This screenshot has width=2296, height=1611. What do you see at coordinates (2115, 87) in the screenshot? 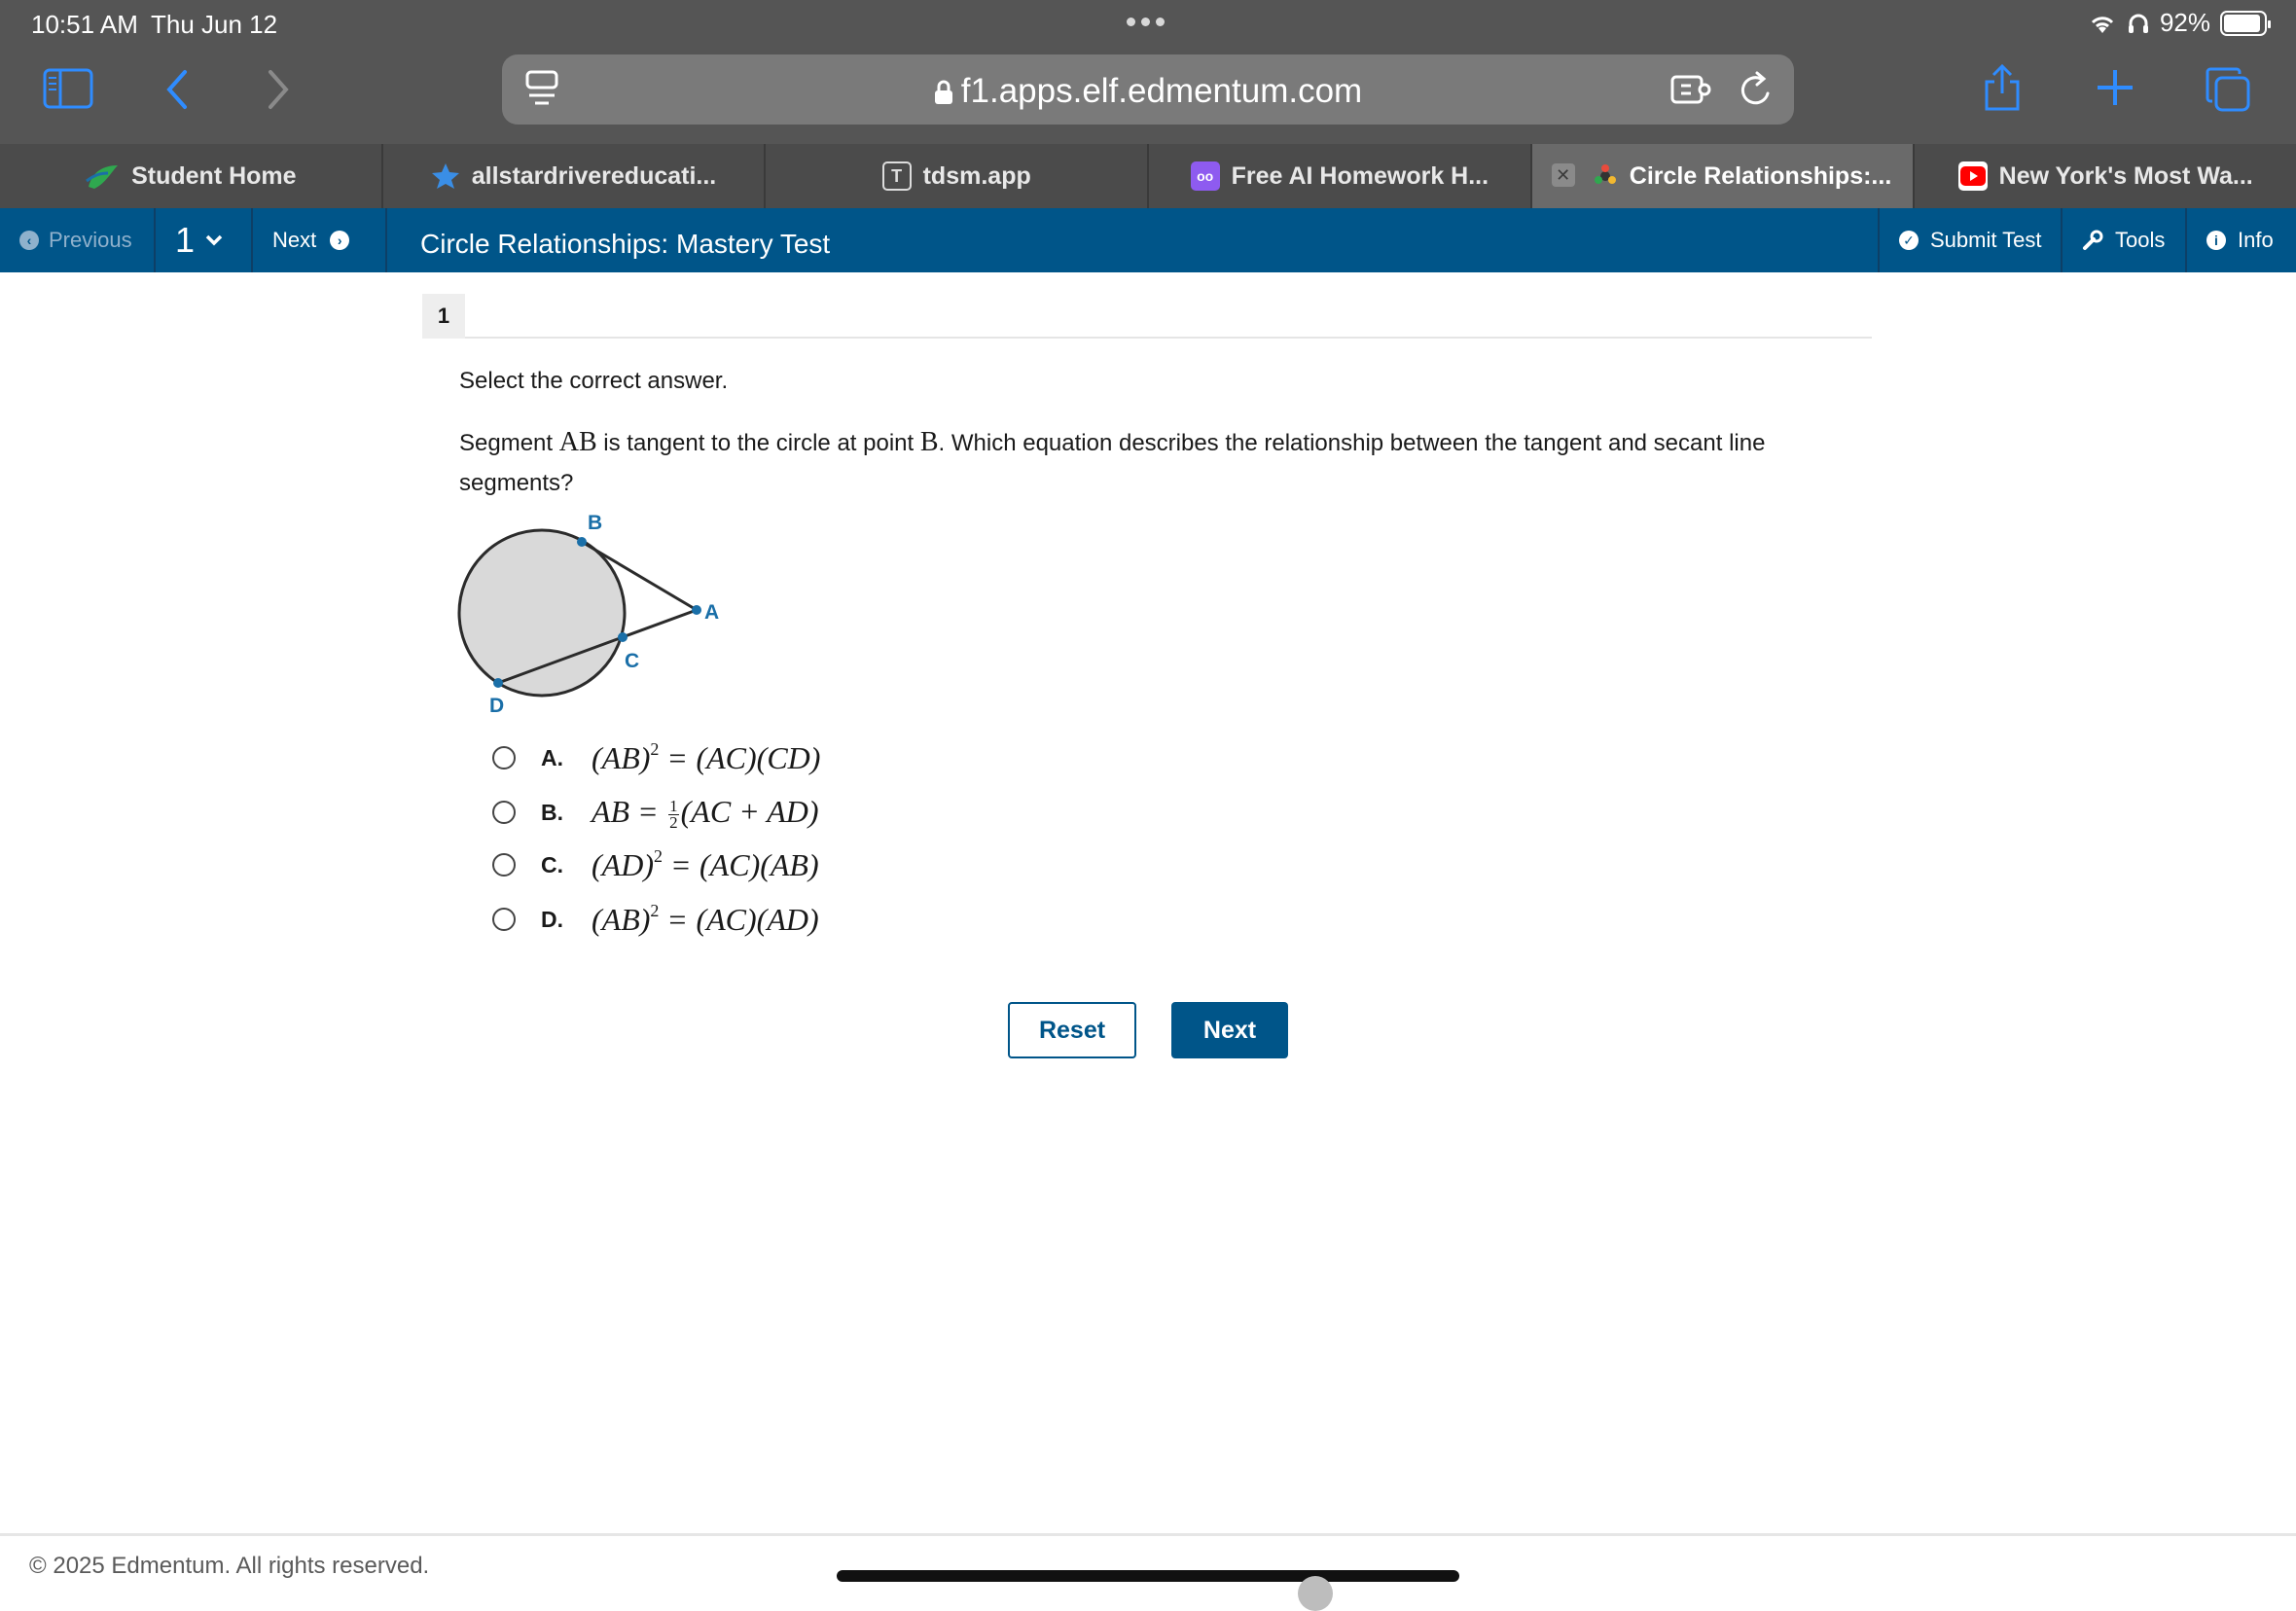
I see `new-tab-icon` at bounding box center [2115, 87].